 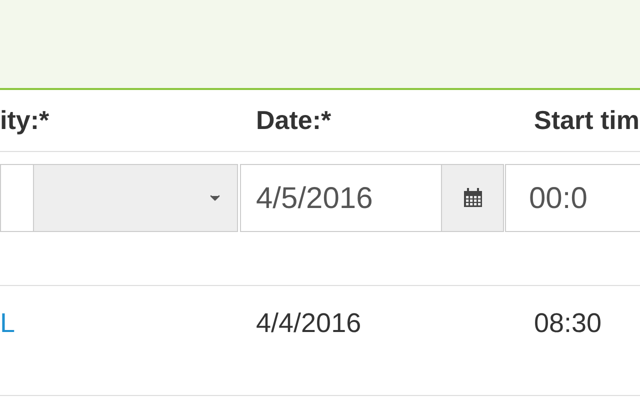 I want to click on column-header: Start tim, so click(x=587, y=120).